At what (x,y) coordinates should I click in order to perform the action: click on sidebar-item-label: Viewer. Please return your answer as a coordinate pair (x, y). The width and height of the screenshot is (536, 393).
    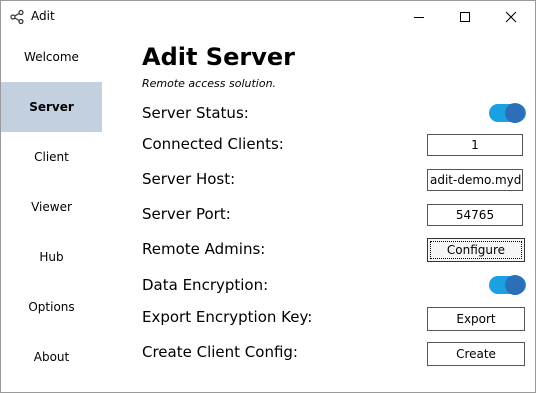
    Looking at the image, I should click on (51, 207).